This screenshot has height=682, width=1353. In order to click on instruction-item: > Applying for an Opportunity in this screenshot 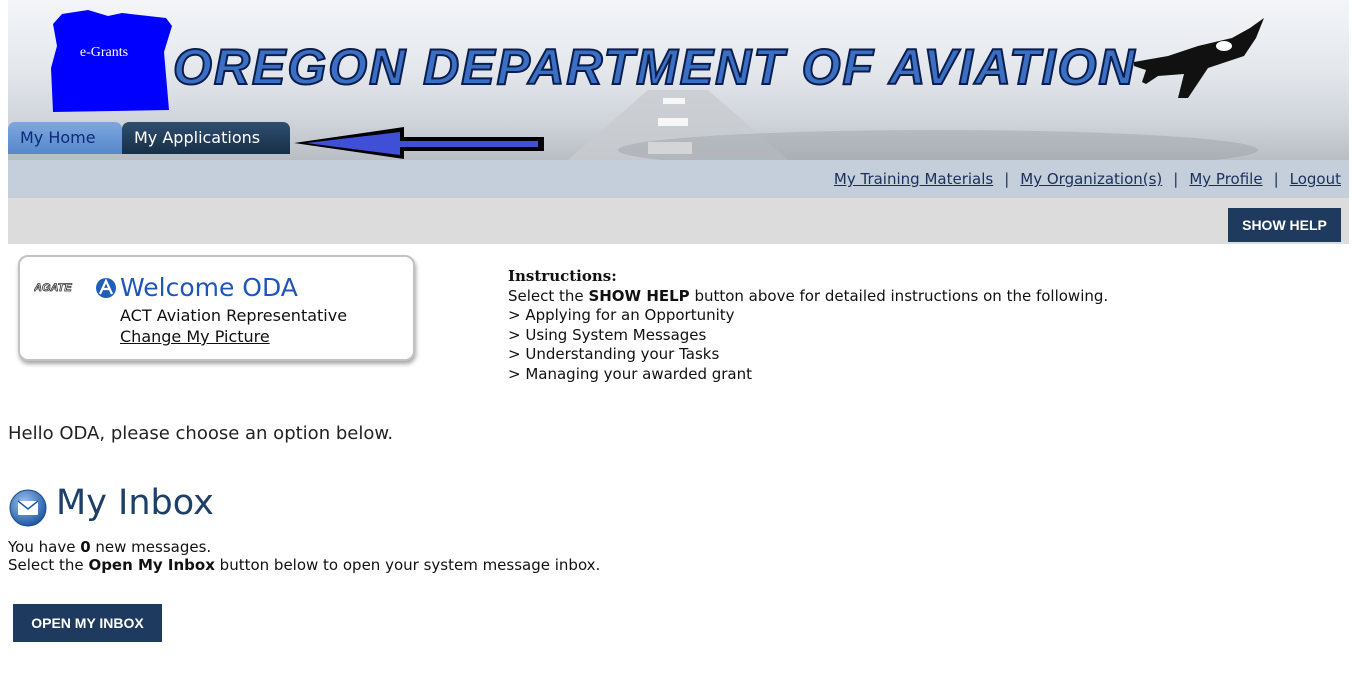, I will do `click(621, 315)`.